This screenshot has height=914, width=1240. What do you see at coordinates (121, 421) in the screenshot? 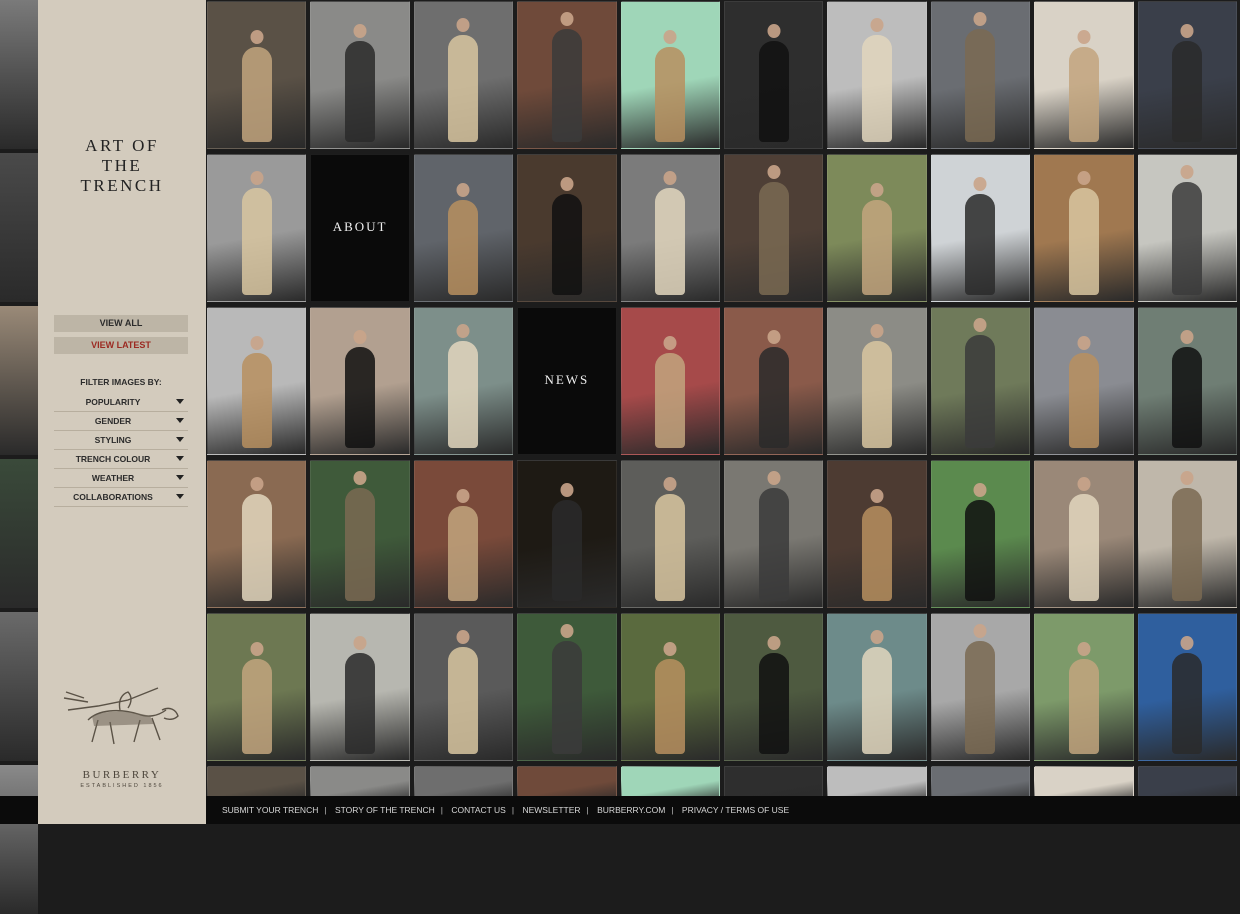
I see `filter-gender-dropdown: GENDER` at bounding box center [121, 421].